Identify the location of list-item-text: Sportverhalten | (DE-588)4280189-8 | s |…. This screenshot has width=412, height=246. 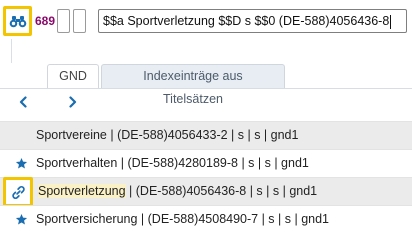
(172, 163).